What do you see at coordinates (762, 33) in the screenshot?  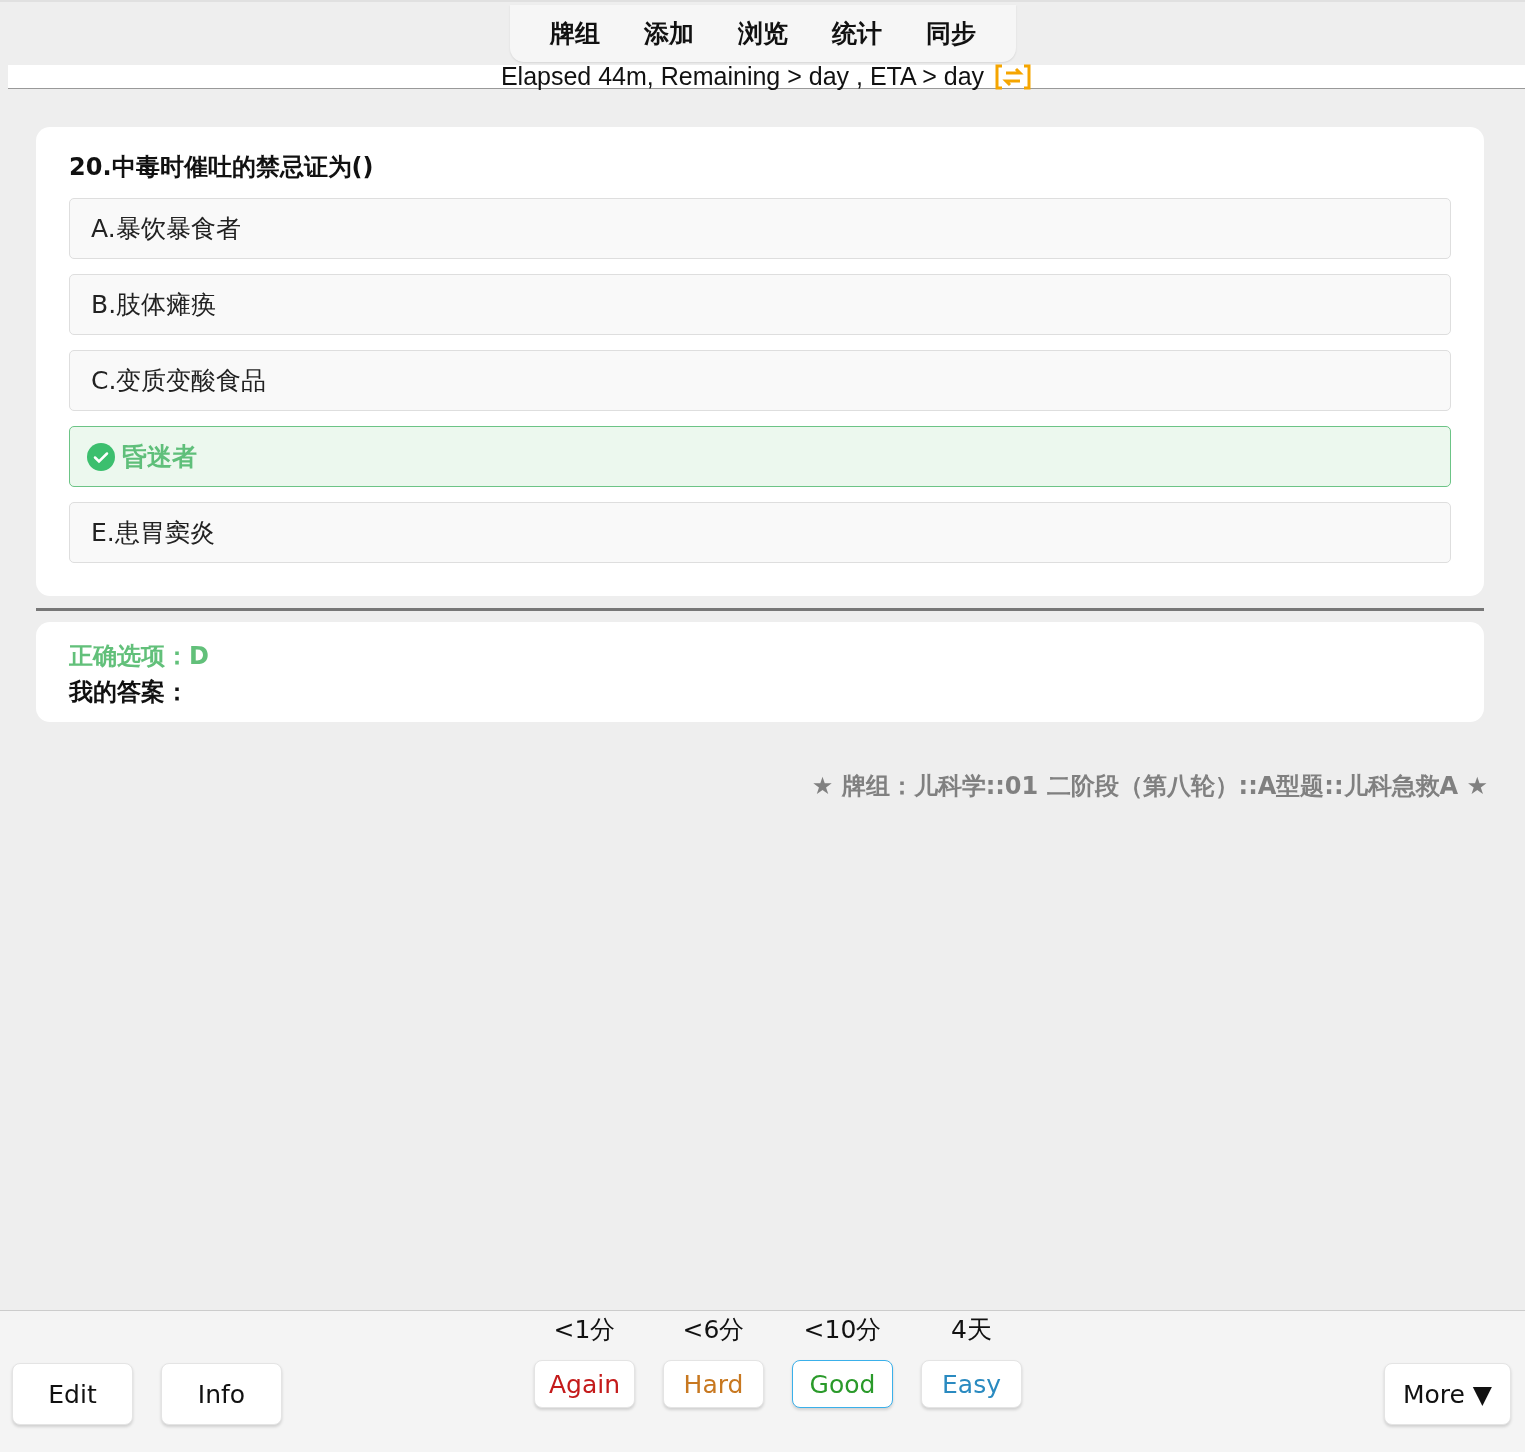 I see `nav-tab: 浏览` at bounding box center [762, 33].